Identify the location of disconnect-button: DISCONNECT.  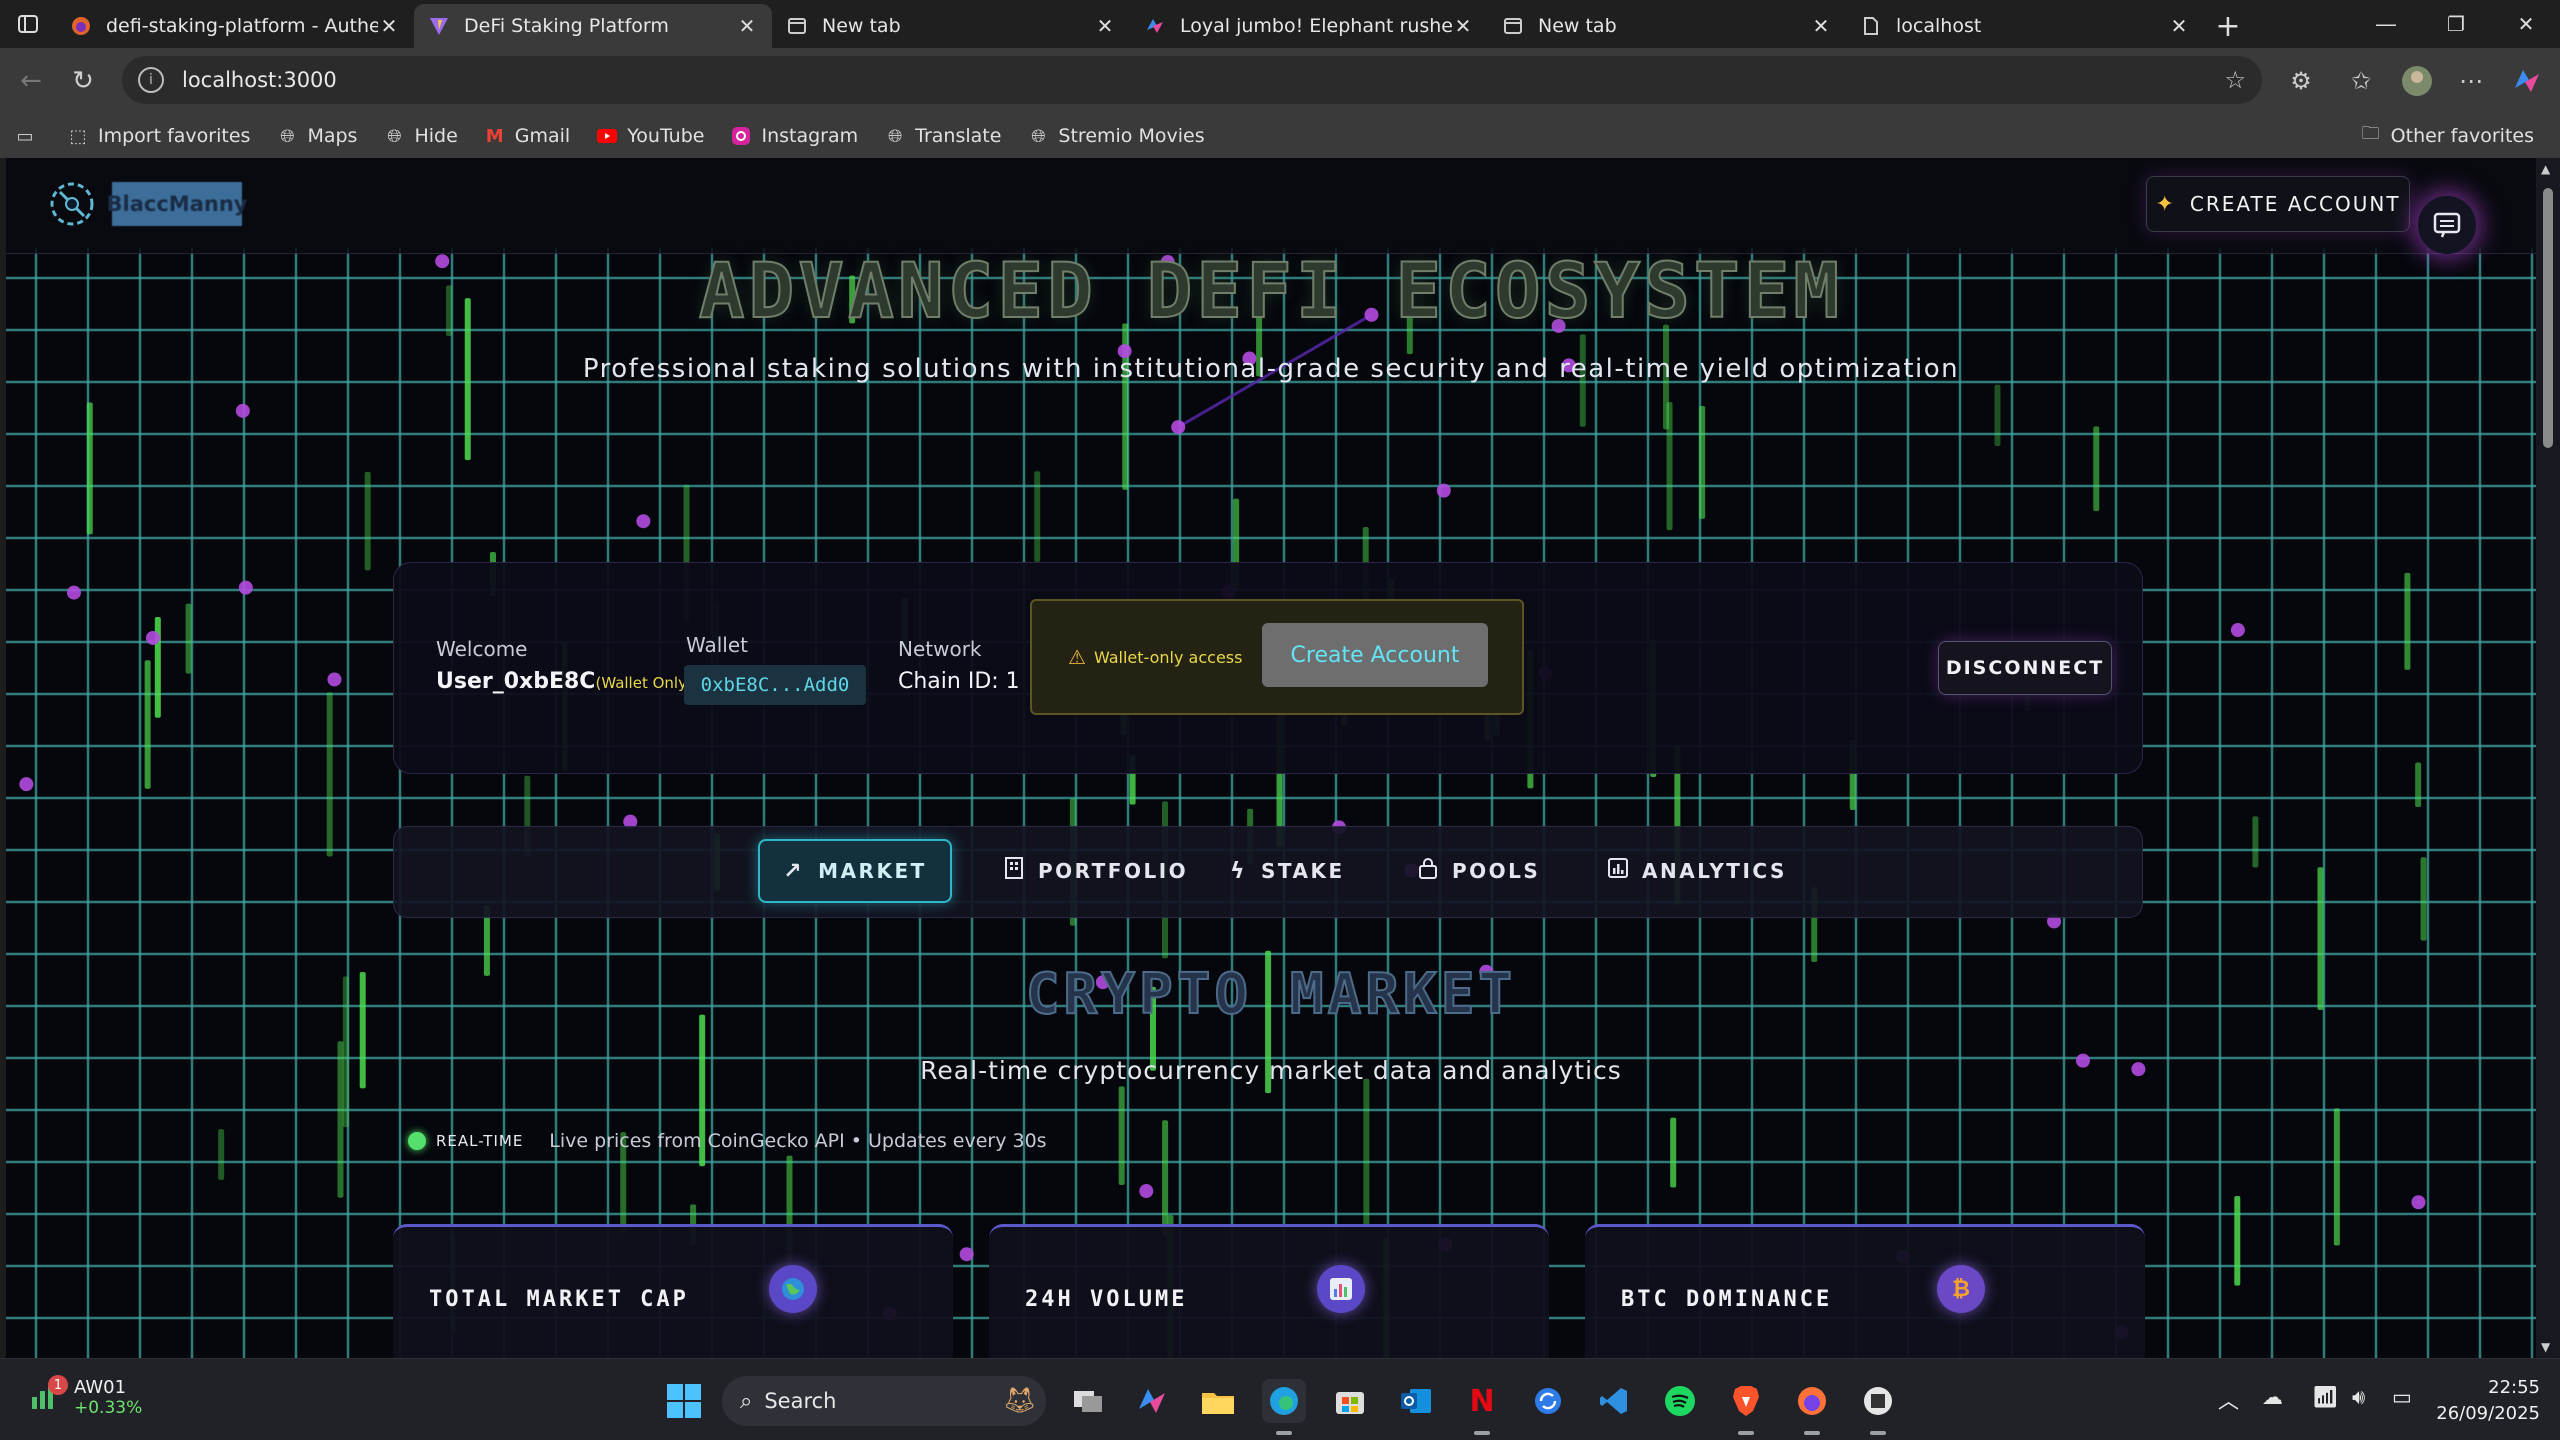
(2025, 668).